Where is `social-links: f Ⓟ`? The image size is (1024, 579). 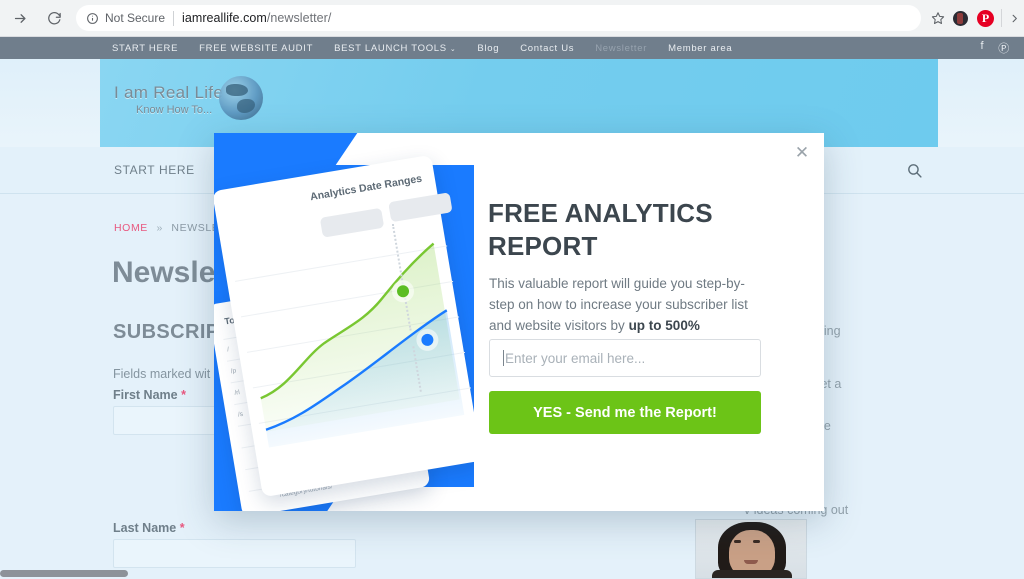 social-links: f Ⓟ is located at coordinates (1002, 48).